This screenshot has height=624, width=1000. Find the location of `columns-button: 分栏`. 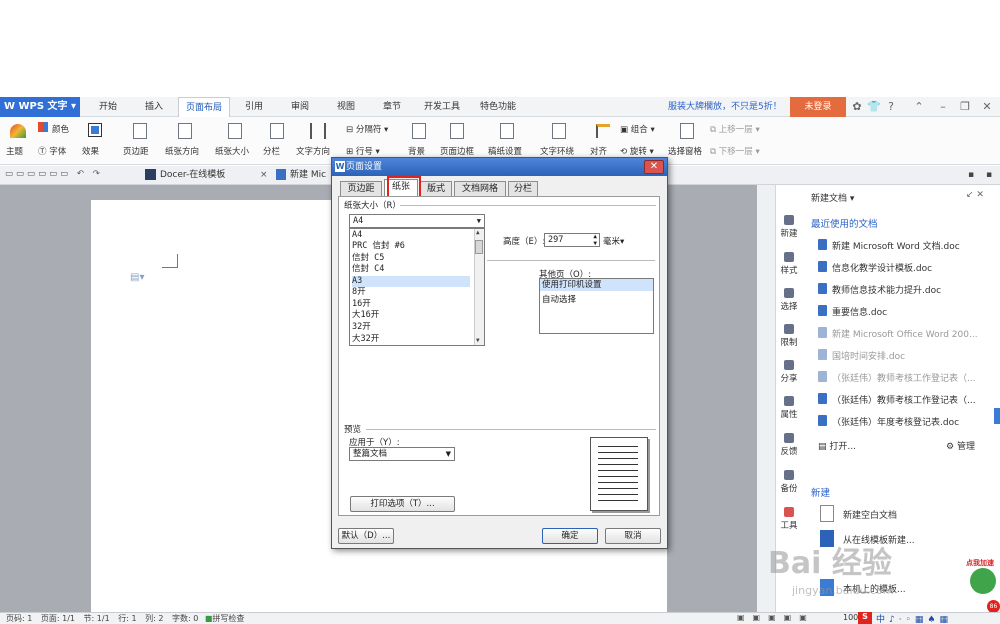

columns-button: 分栏 is located at coordinates (271, 151).